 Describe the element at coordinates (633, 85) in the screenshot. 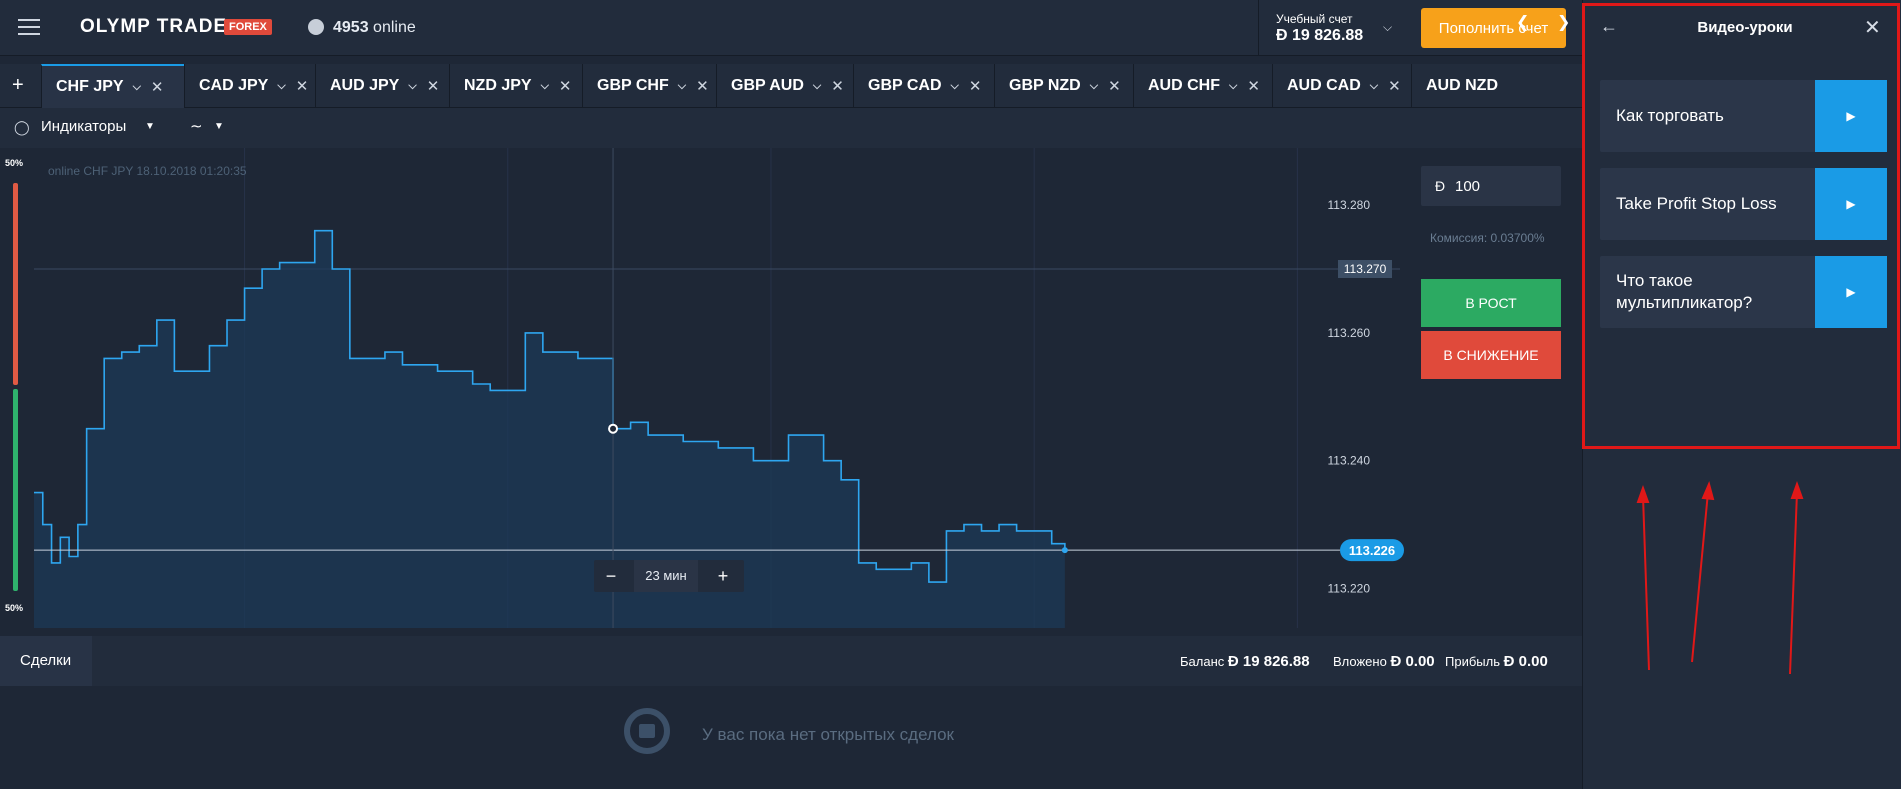

I see `tab-label: GBP CHF` at that location.